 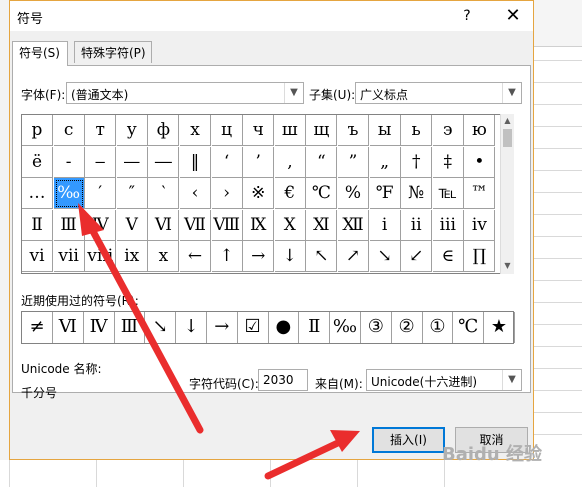 I want to click on arrowhead-icon, so click(x=91, y=219).